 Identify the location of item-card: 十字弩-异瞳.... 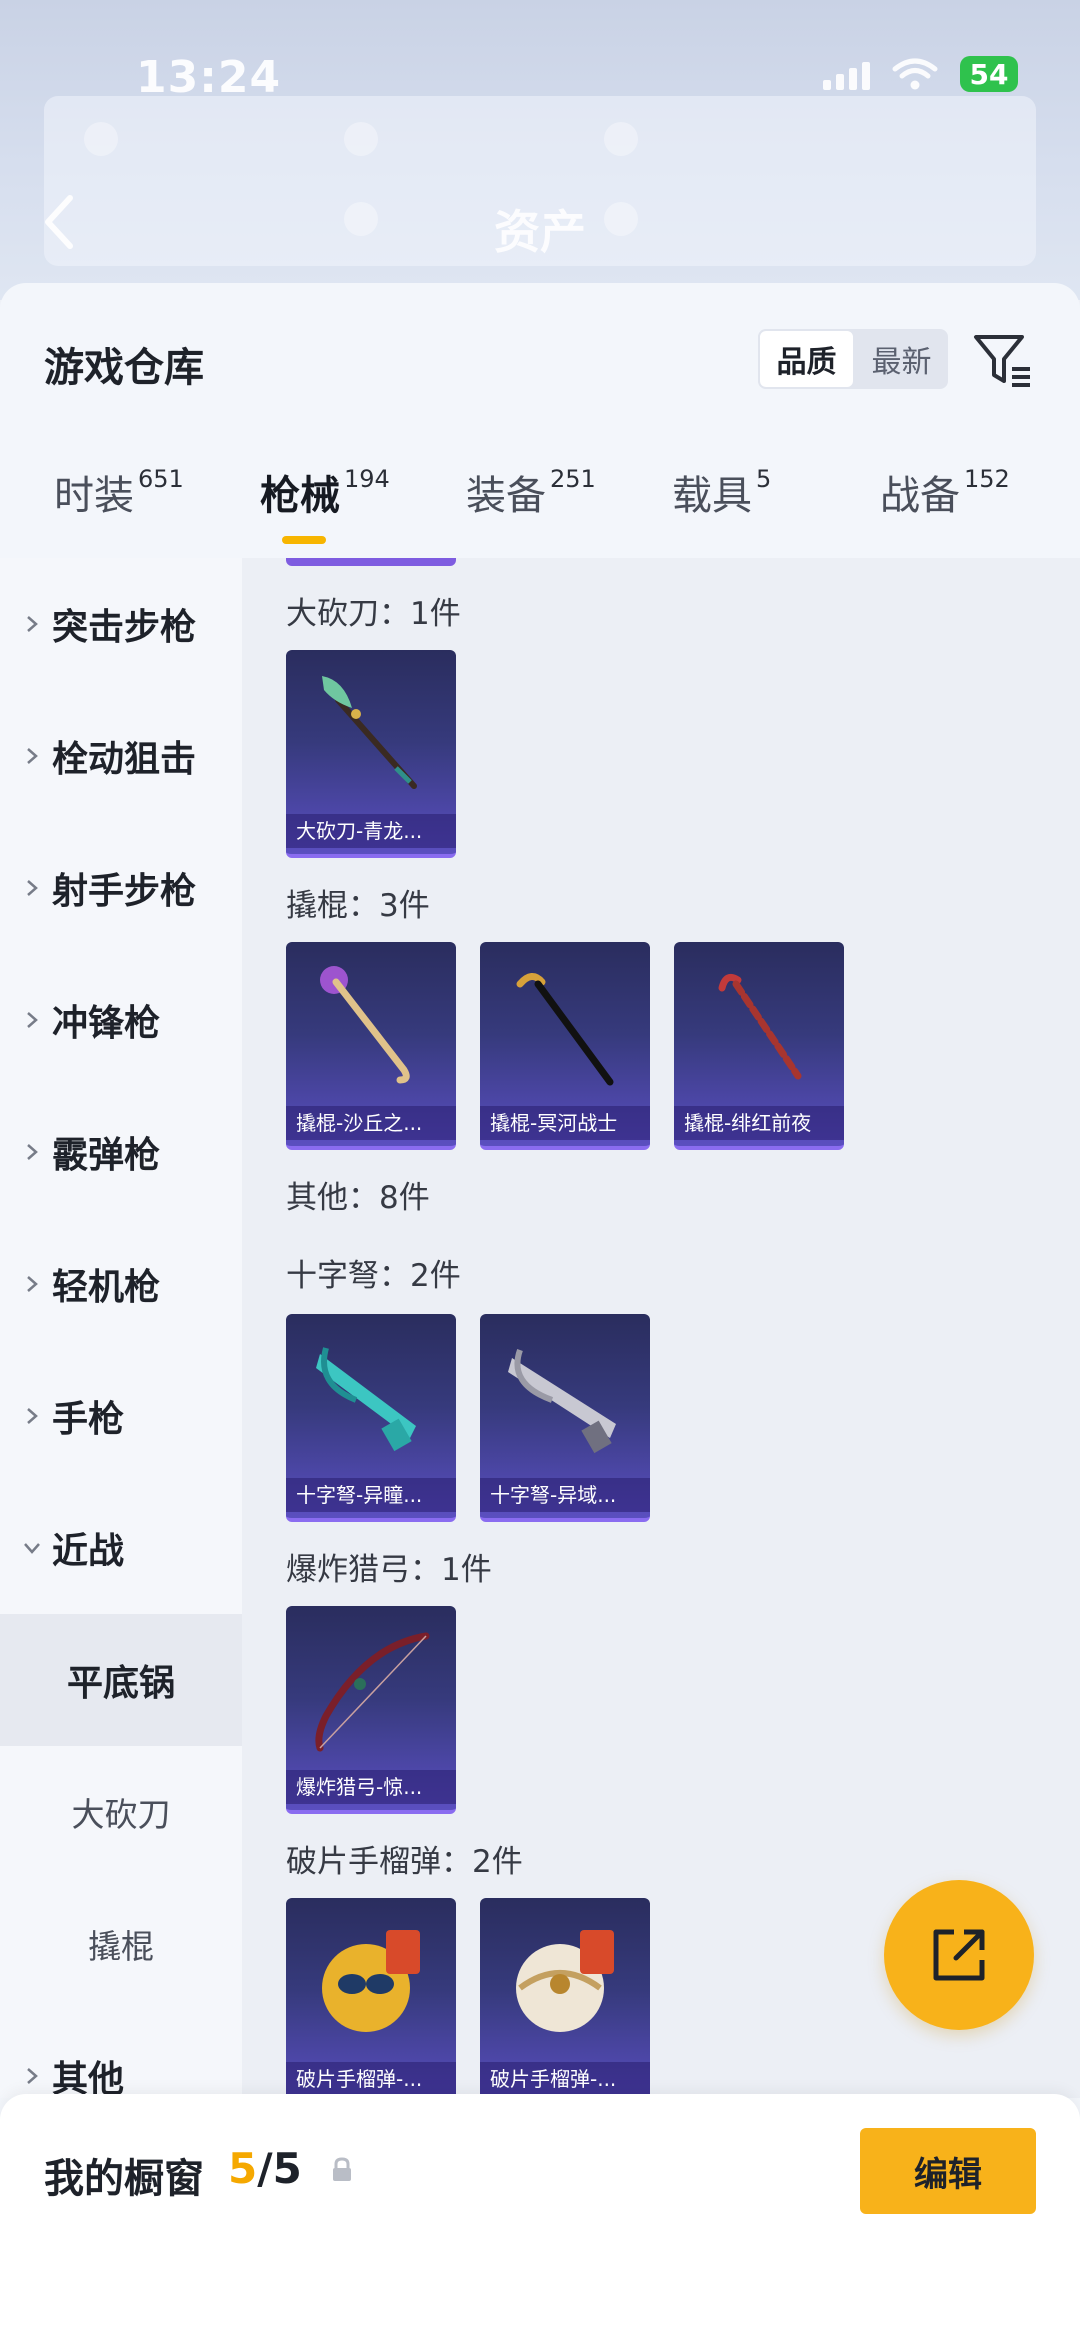
(371, 1418).